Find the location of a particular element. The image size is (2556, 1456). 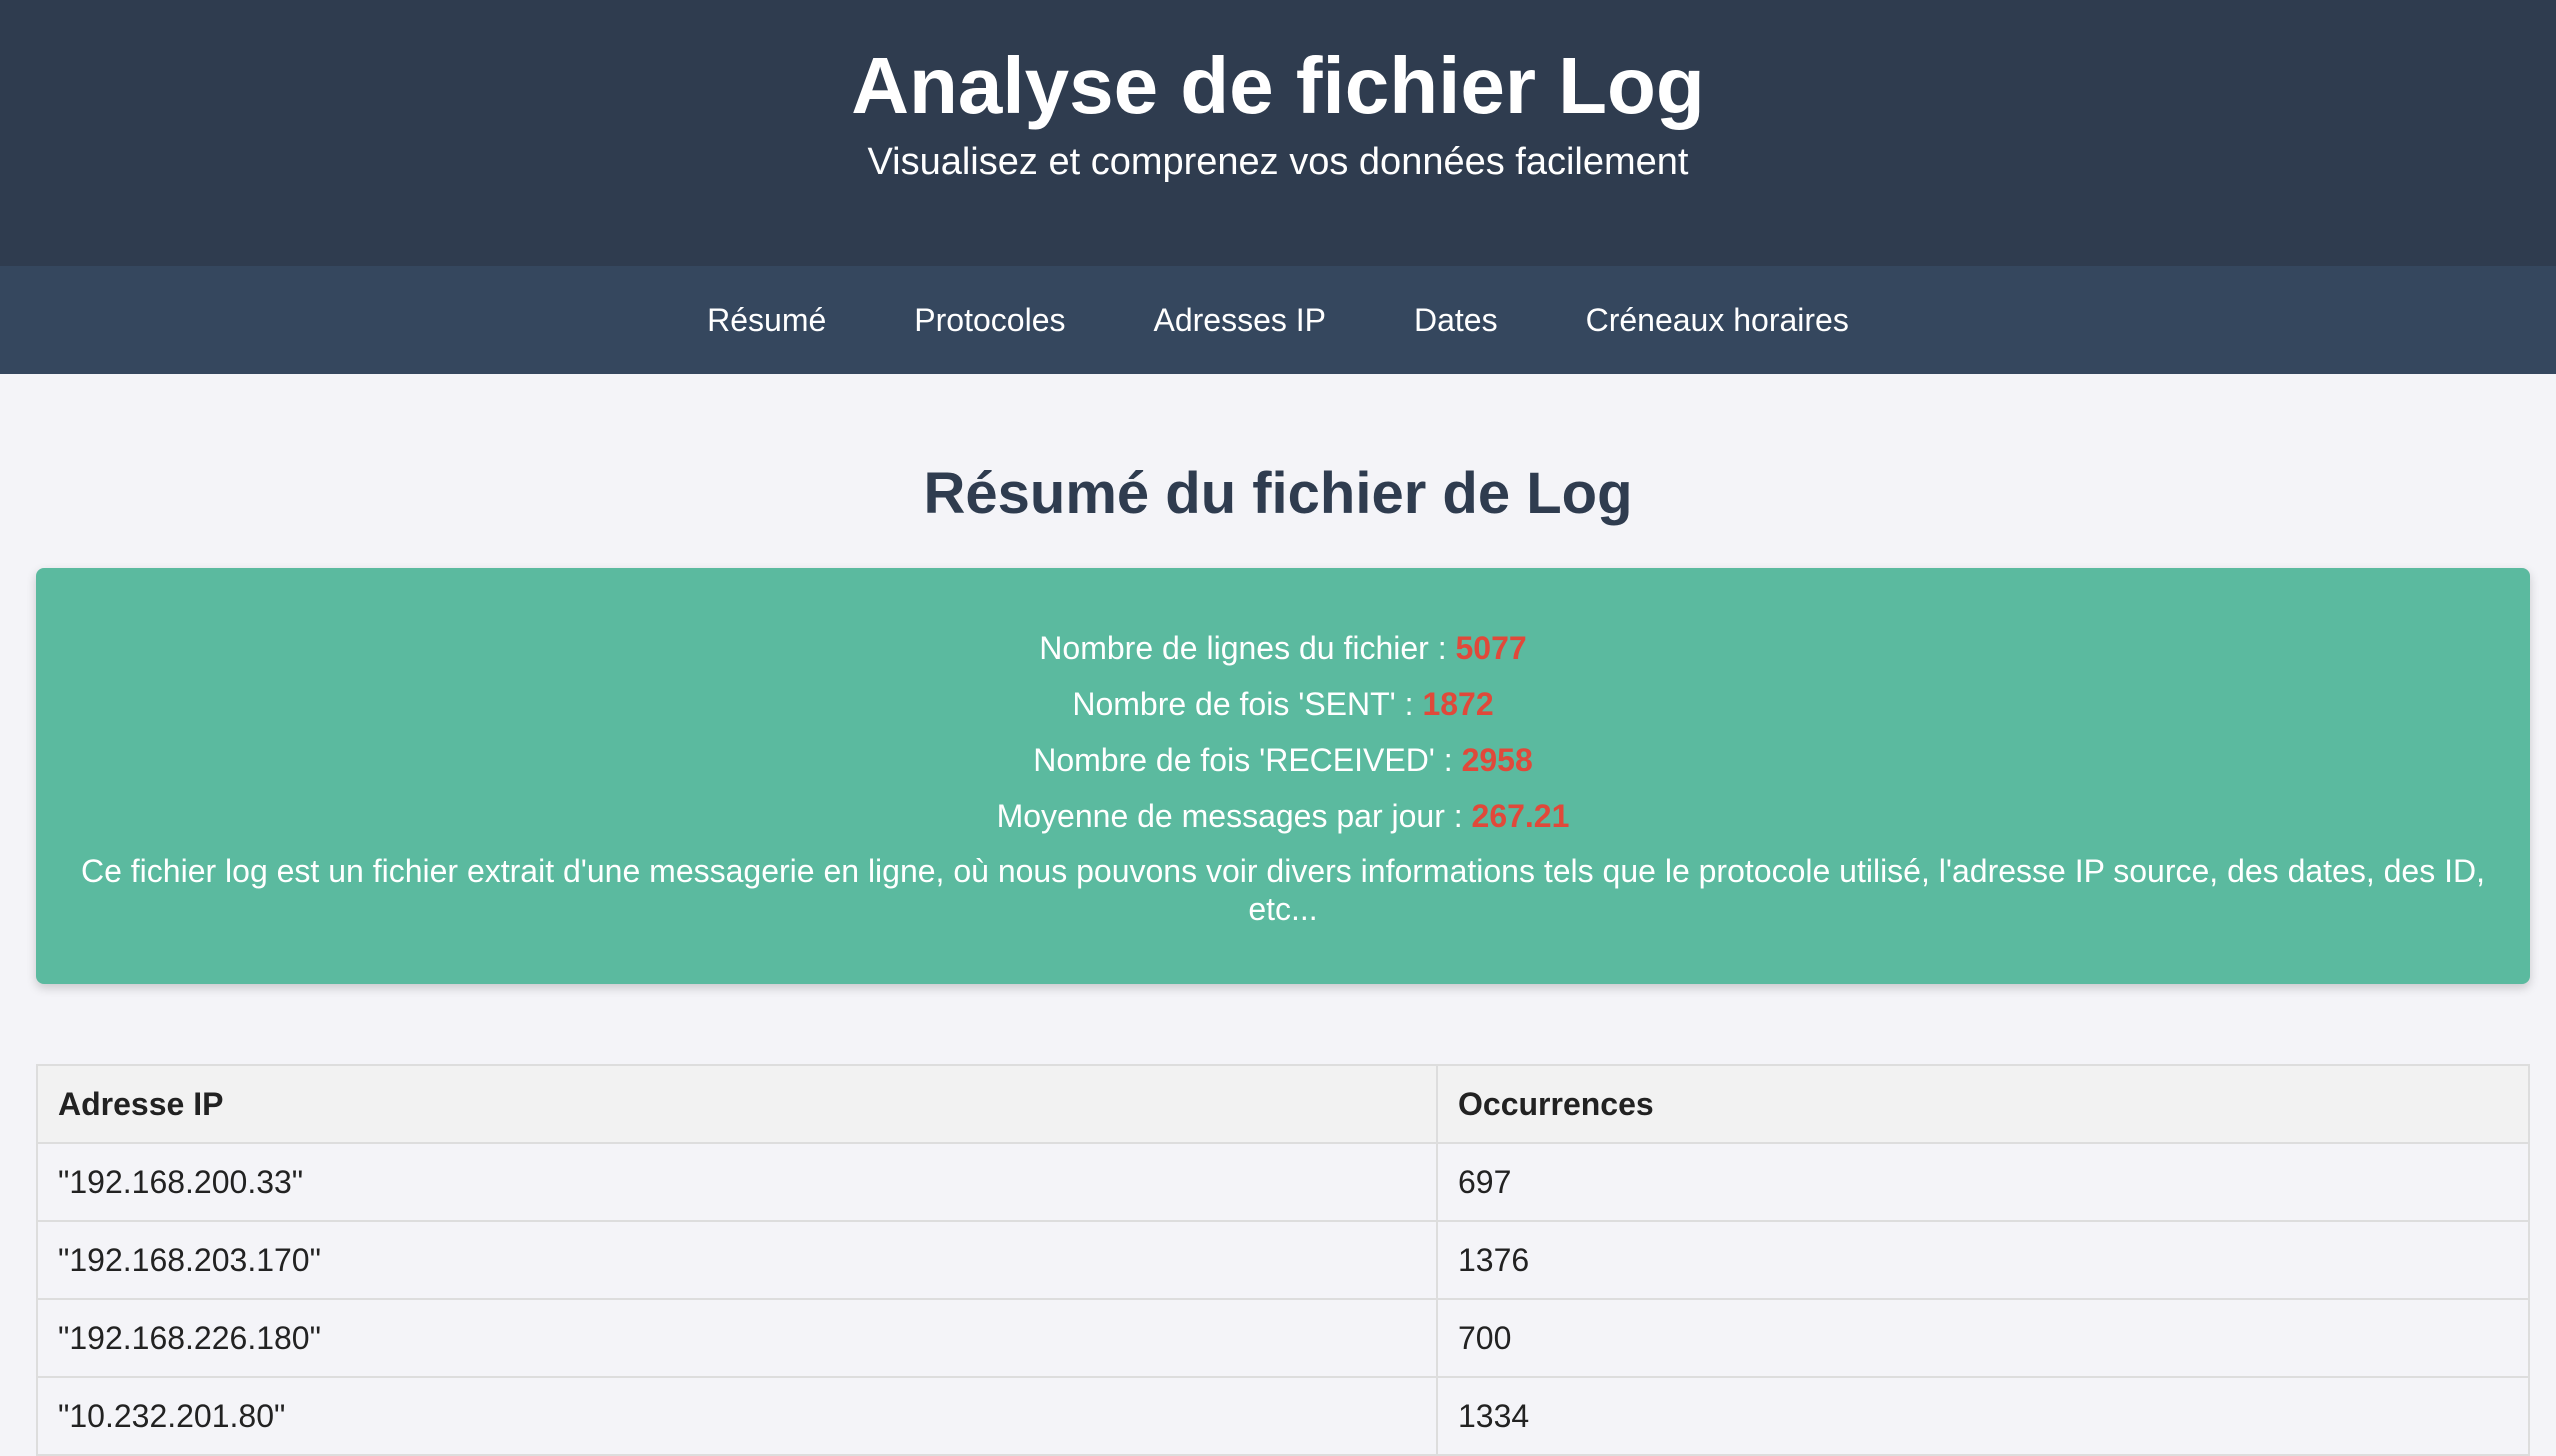

ip-cell: "192.168.200.33" is located at coordinates (737, 1182).